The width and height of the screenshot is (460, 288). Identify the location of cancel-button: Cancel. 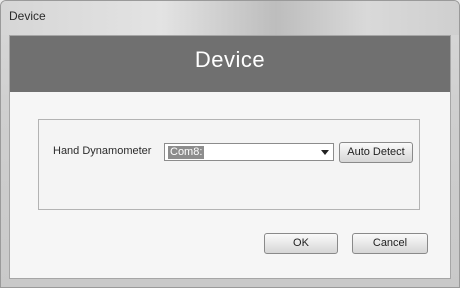
(390, 243).